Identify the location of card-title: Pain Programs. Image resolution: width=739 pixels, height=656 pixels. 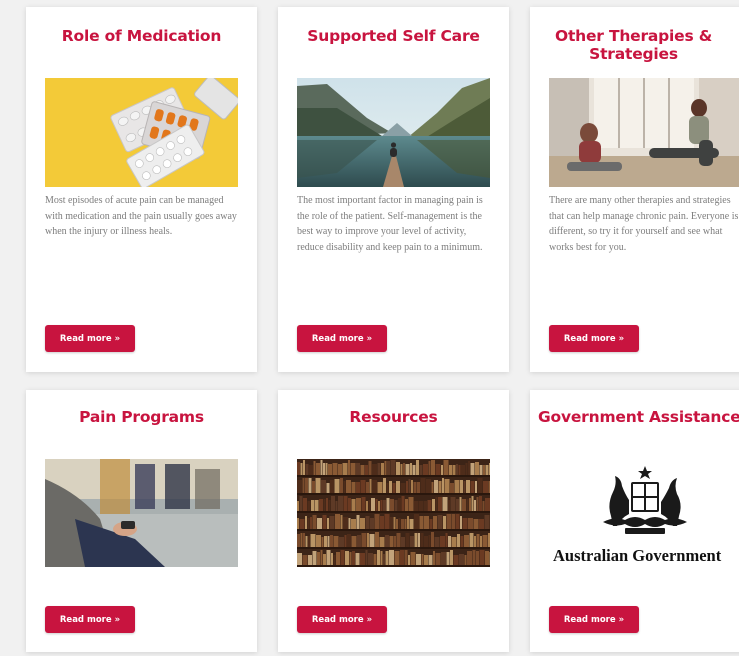
(141, 417).